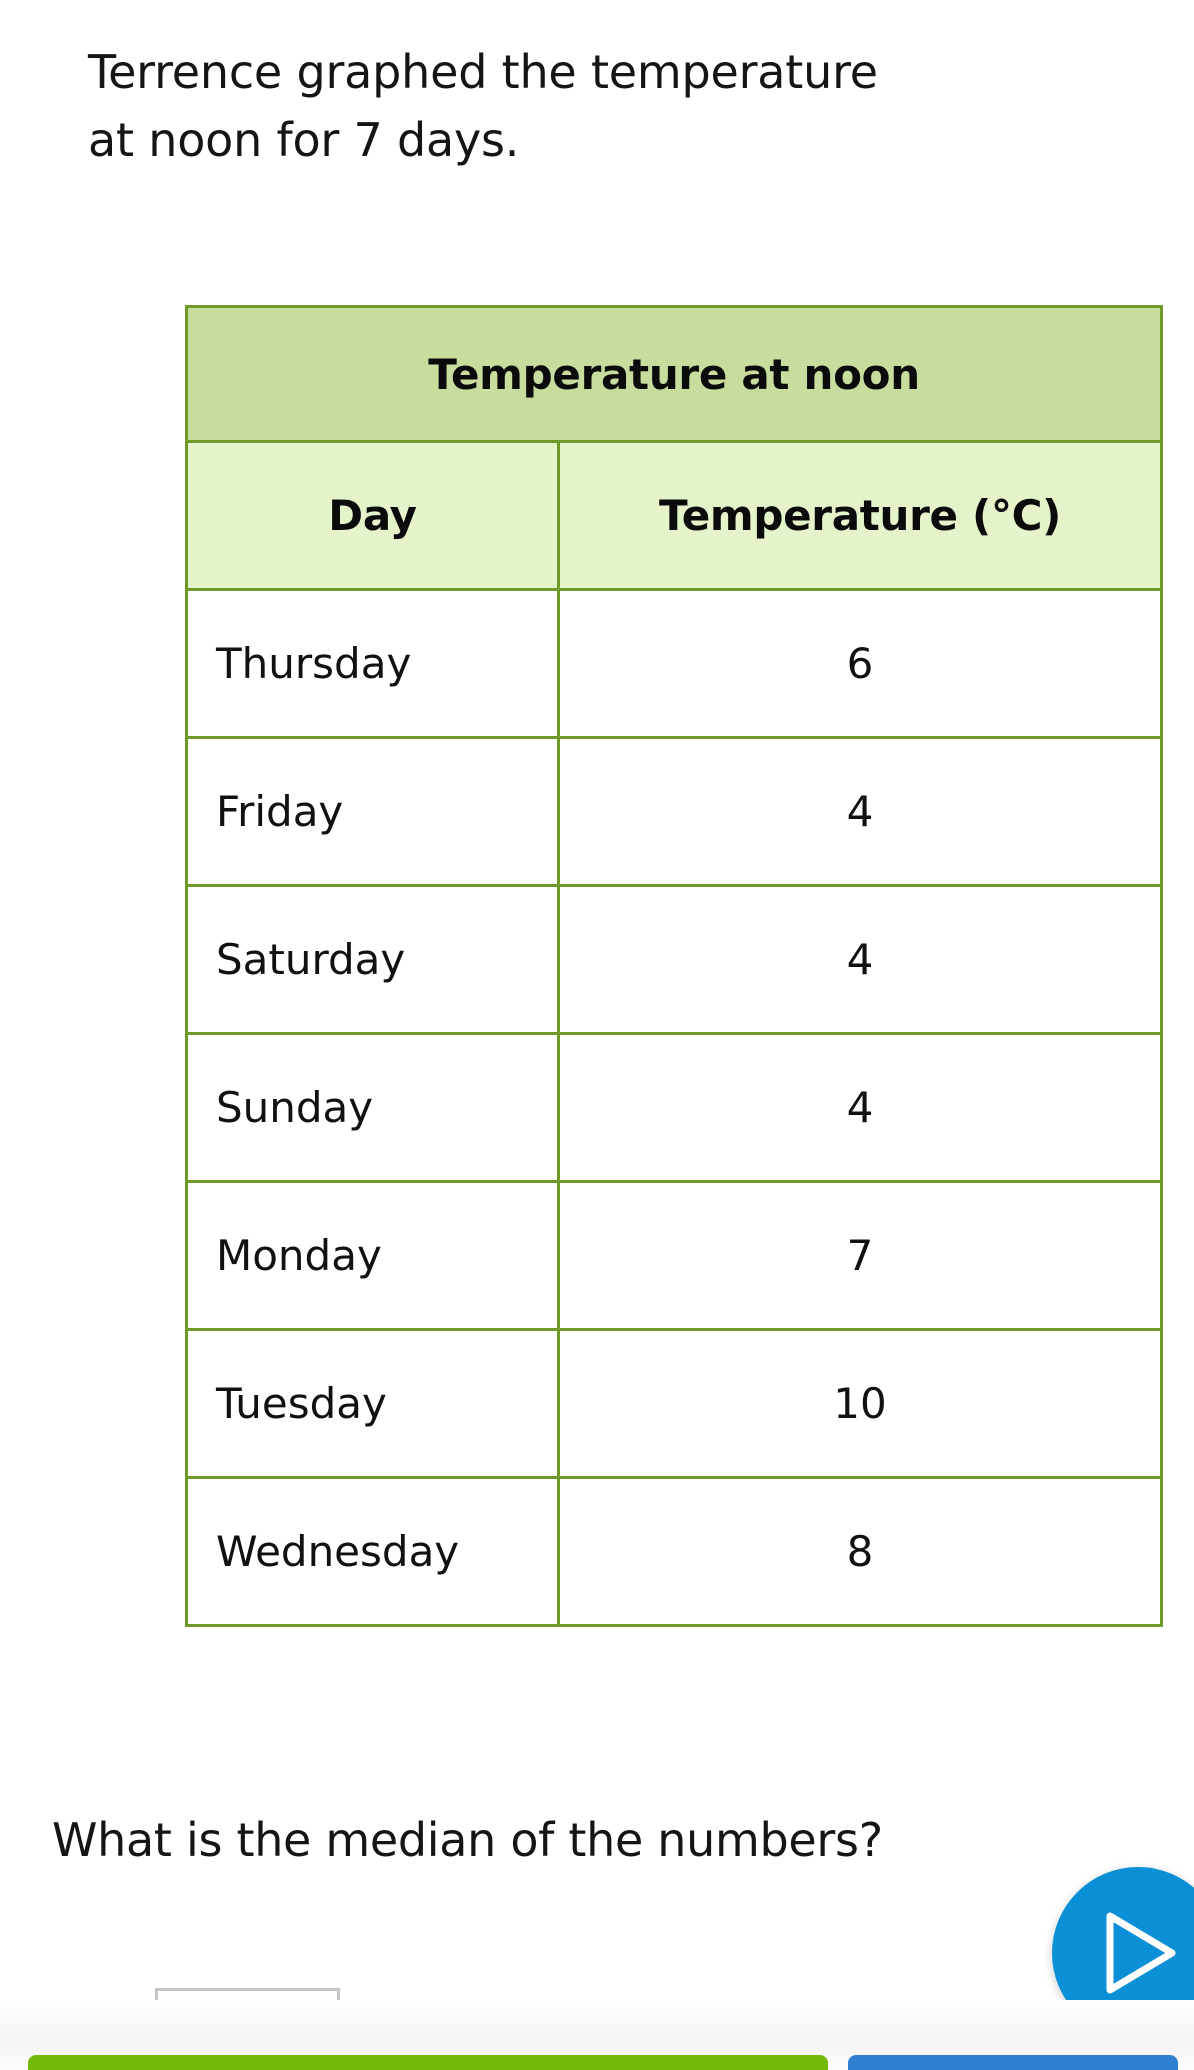  Describe the element at coordinates (372, 1551) in the screenshot. I see `cell-day: Wednesday` at that location.